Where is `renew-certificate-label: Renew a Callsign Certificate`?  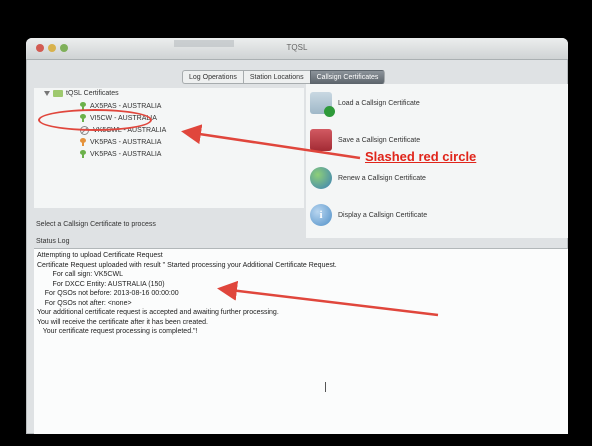
renew-certificate-label: Renew a Callsign Certificate is located at coordinates (382, 178).